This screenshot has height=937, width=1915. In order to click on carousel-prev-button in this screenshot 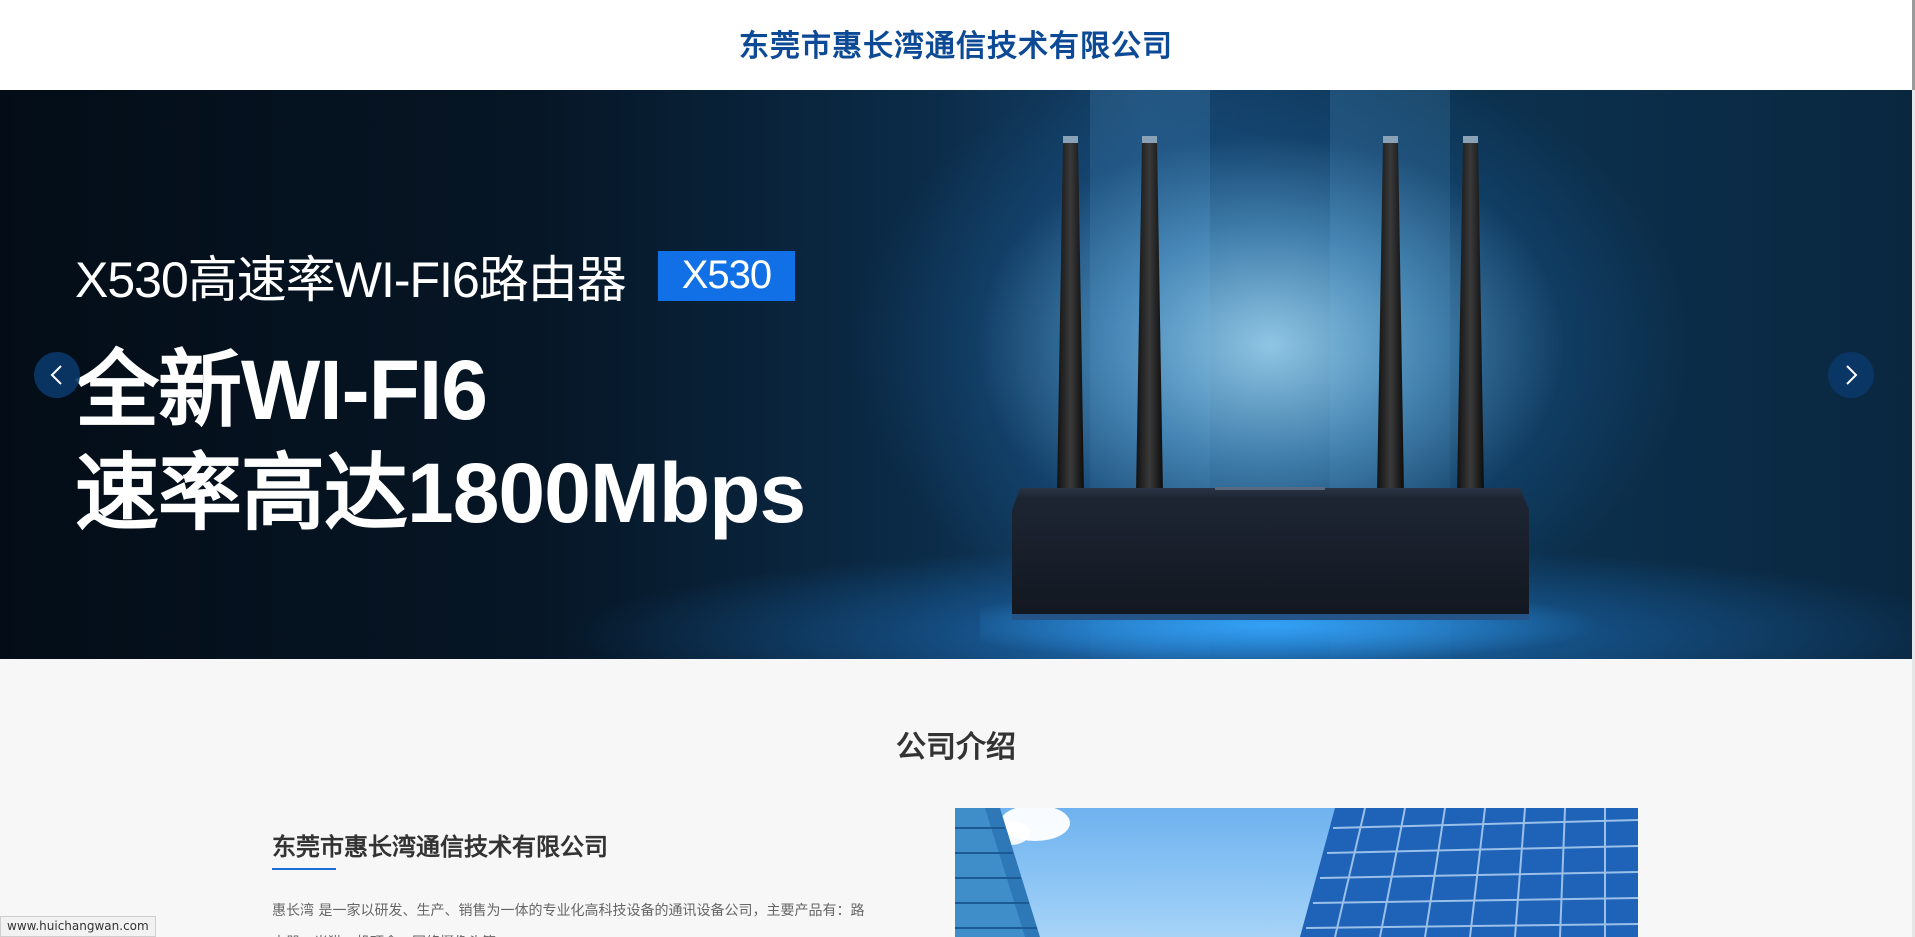, I will do `click(57, 375)`.